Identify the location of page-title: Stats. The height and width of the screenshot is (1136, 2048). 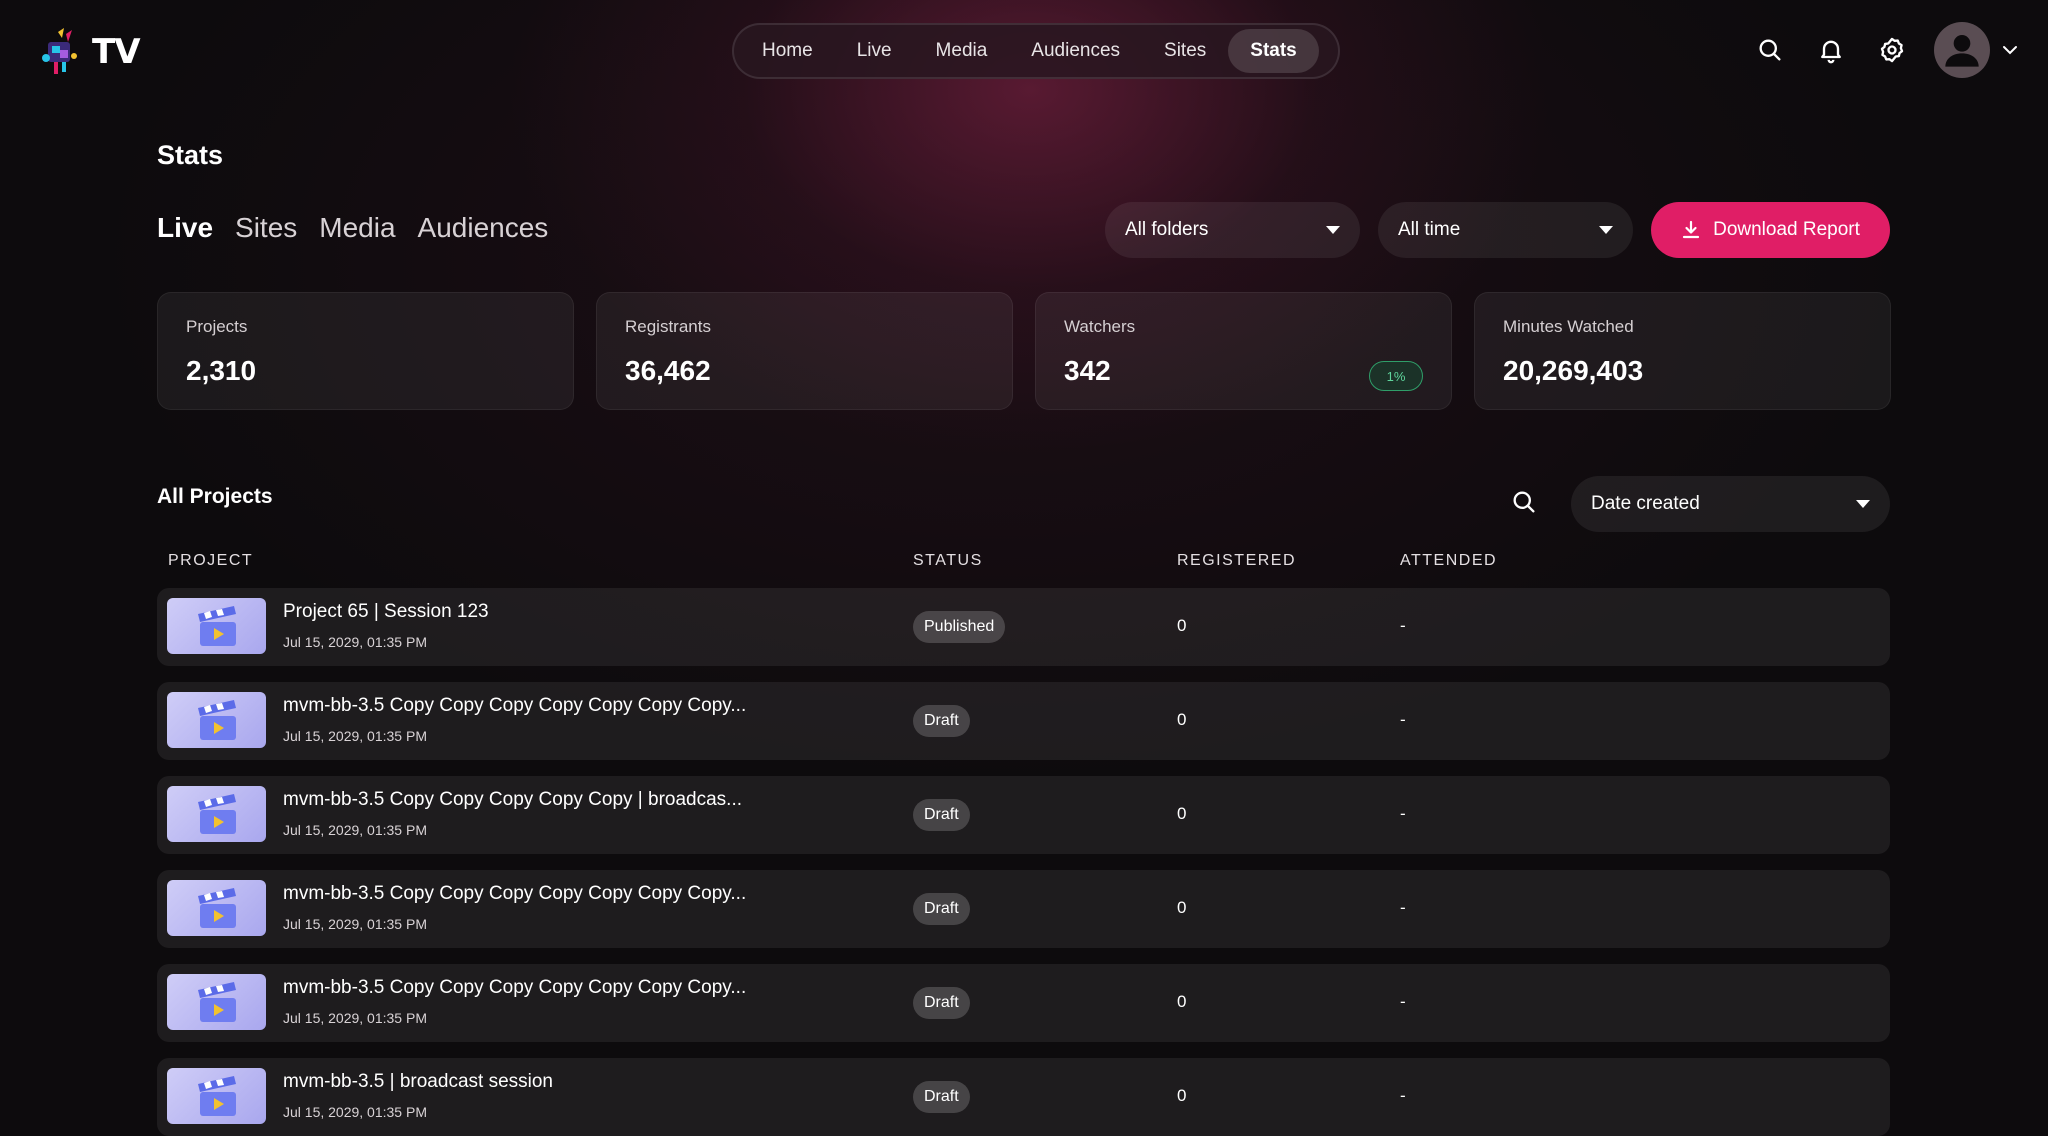
(190, 155).